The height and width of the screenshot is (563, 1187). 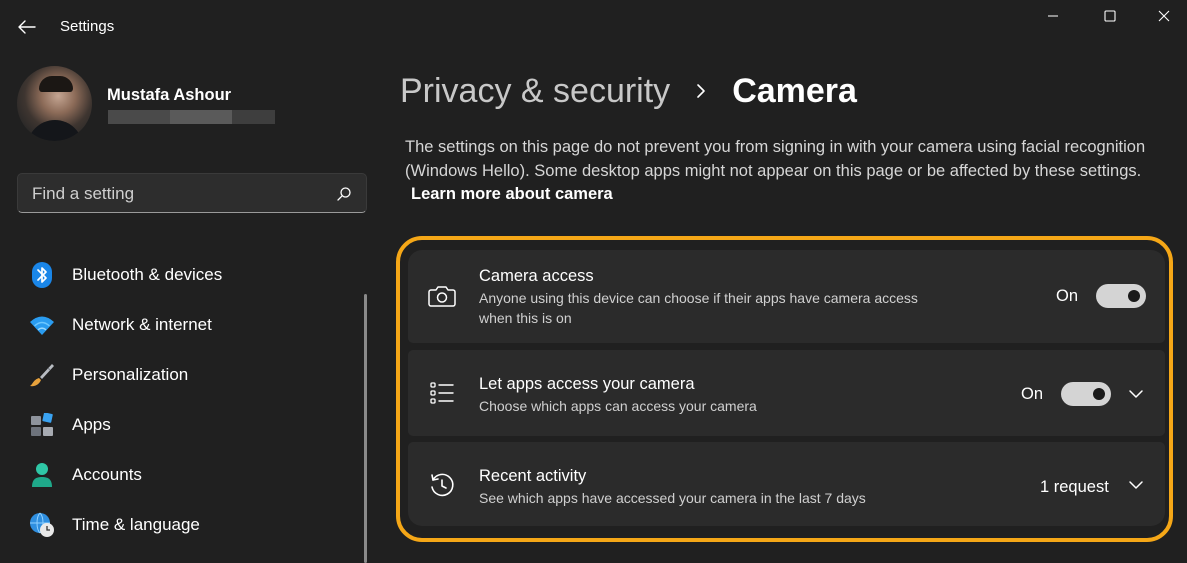 I want to click on back-button, so click(x=27, y=27).